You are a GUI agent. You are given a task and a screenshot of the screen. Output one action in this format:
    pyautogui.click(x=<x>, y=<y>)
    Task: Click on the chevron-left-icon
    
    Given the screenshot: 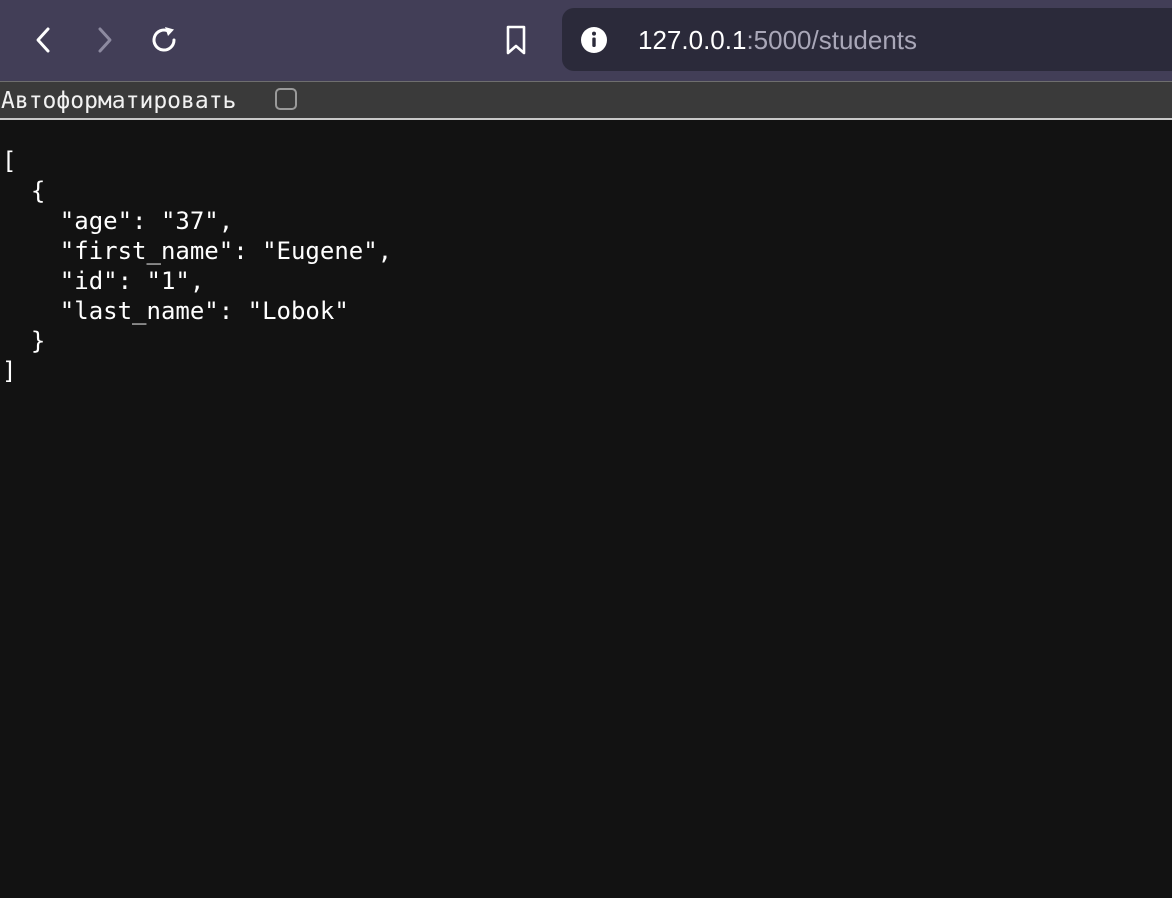 What is the action you would take?
    pyautogui.click(x=43, y=40)
    